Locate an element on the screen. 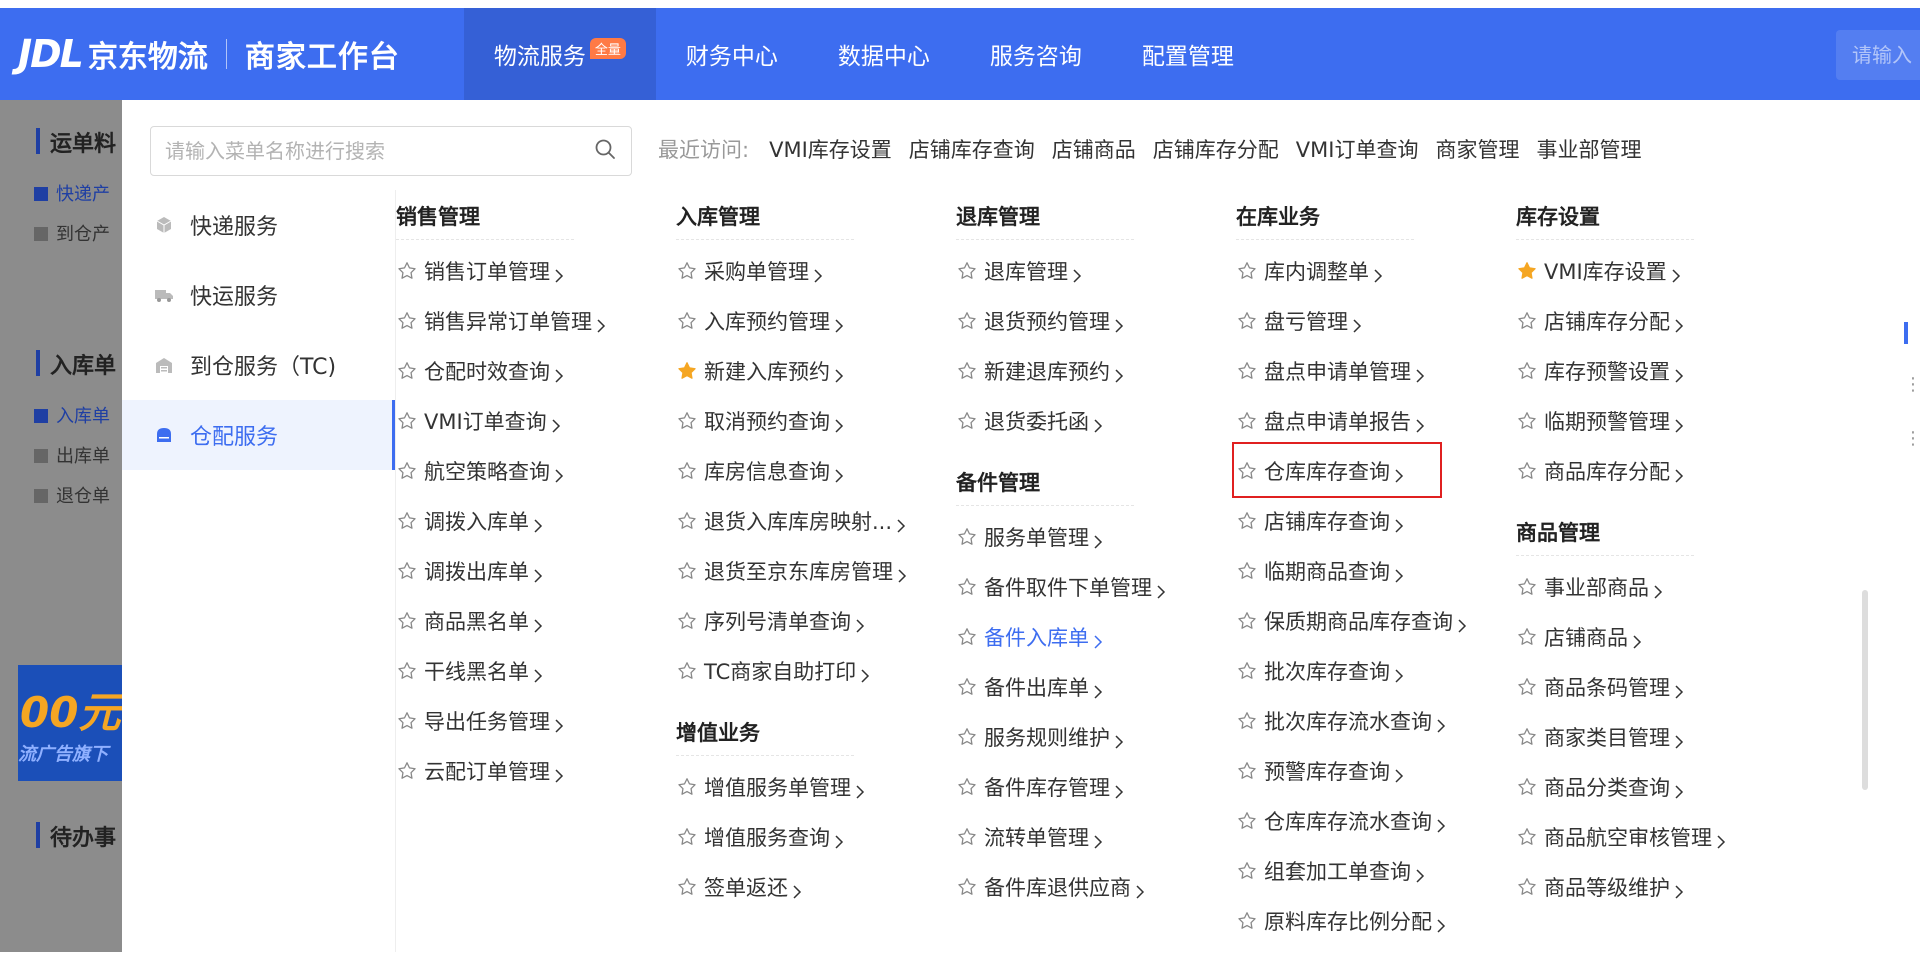 The height and width of the screenshot is (960, 1920). menu-item: 增值服务查询 is located at coordinates (811, 837).